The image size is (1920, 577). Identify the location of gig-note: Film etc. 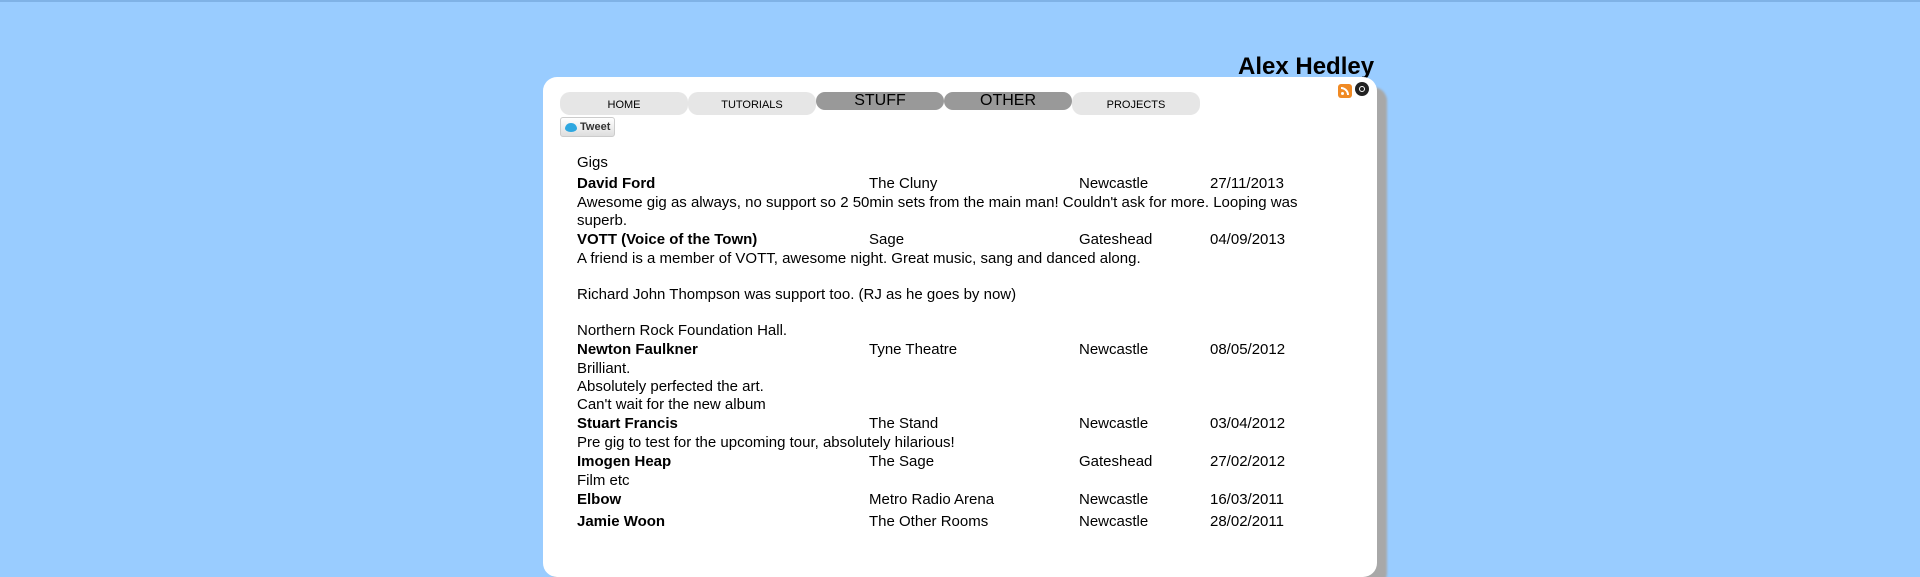
(603, 480).